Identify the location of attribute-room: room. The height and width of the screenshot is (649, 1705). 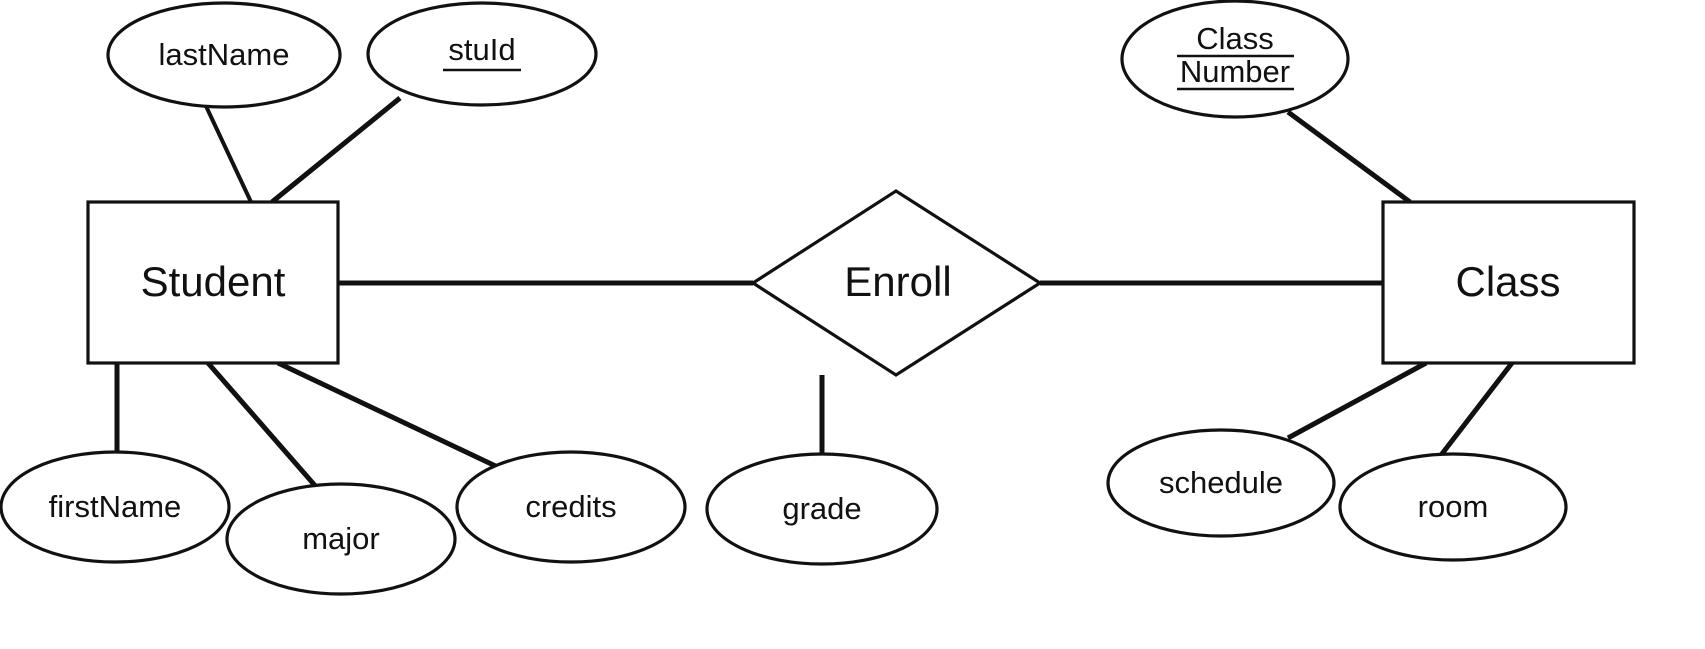
(1453, 507).